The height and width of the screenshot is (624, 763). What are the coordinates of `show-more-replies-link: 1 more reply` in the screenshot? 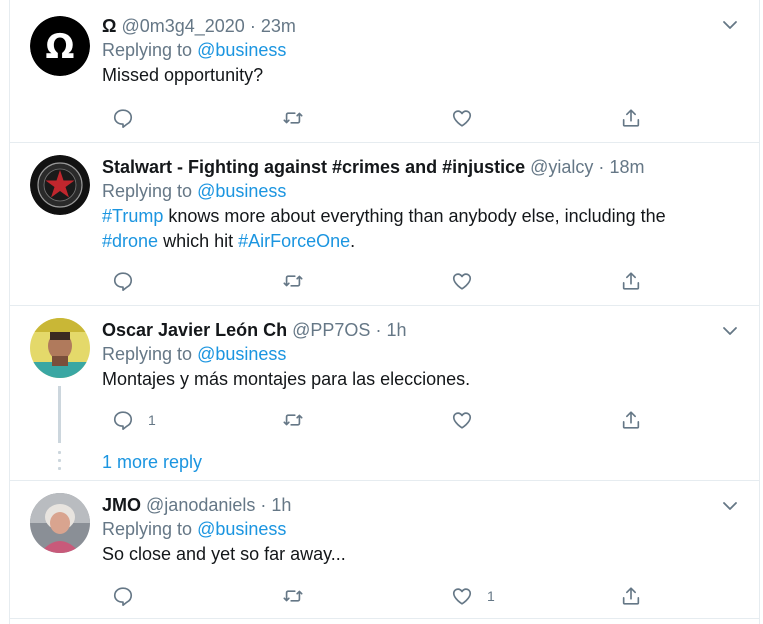 It's located at (152, 462).